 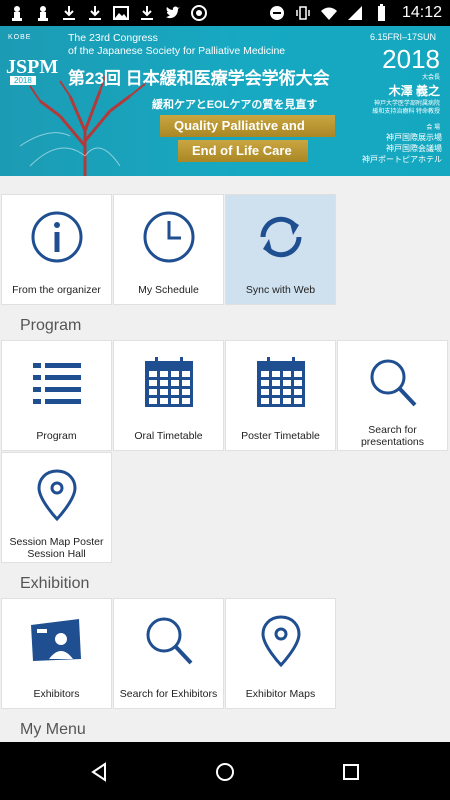 I want to click on signal-icon, so click(x=355, y=13).